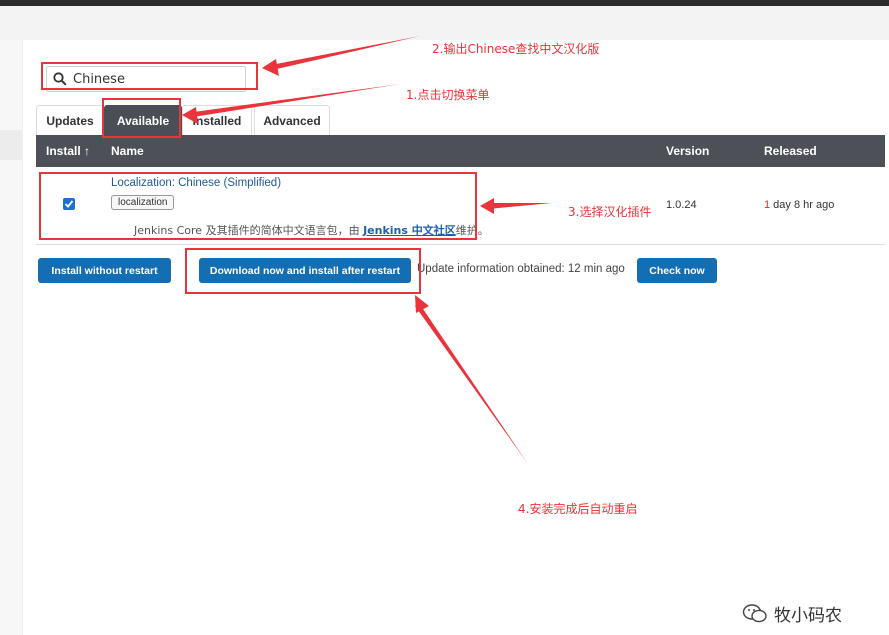 The height and width of the screenshot is (635, 889). What do you see at coordinates (448, 95) in the screenshot?
I see `annotation-step1: 1.点击切换菜单` at bounding box center [448, 95].